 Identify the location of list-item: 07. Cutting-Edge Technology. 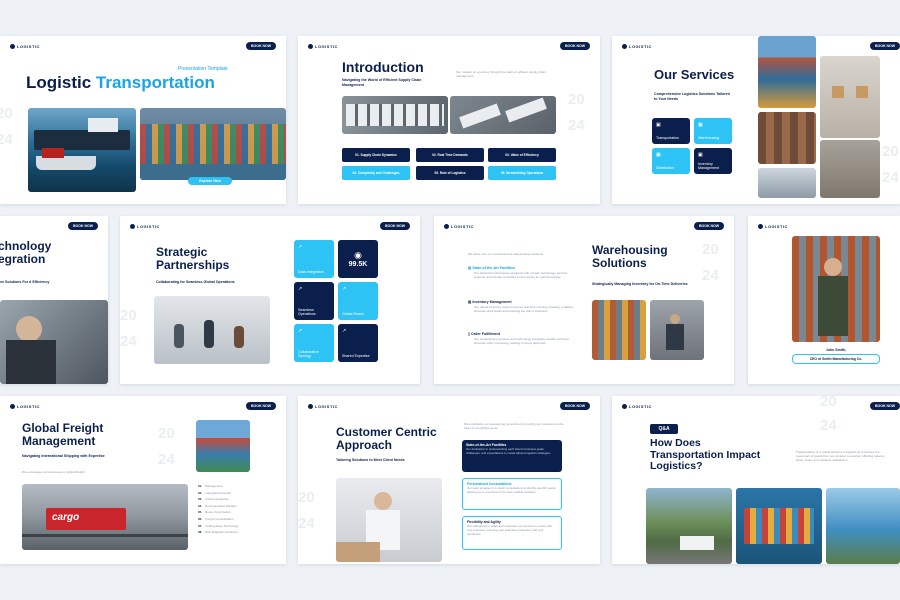
(218, 525).